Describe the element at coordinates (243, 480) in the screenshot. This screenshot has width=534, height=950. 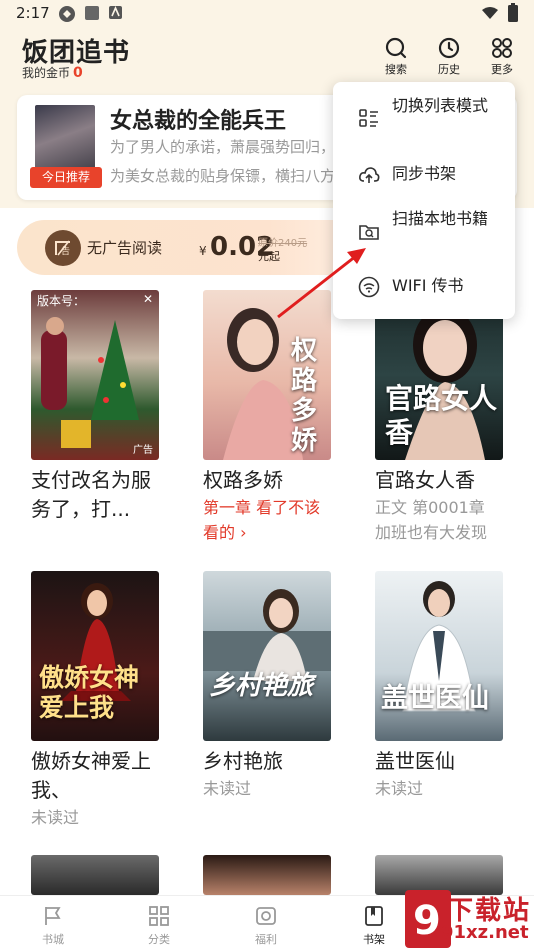
I see `book-title: 权路多娇` at that location.